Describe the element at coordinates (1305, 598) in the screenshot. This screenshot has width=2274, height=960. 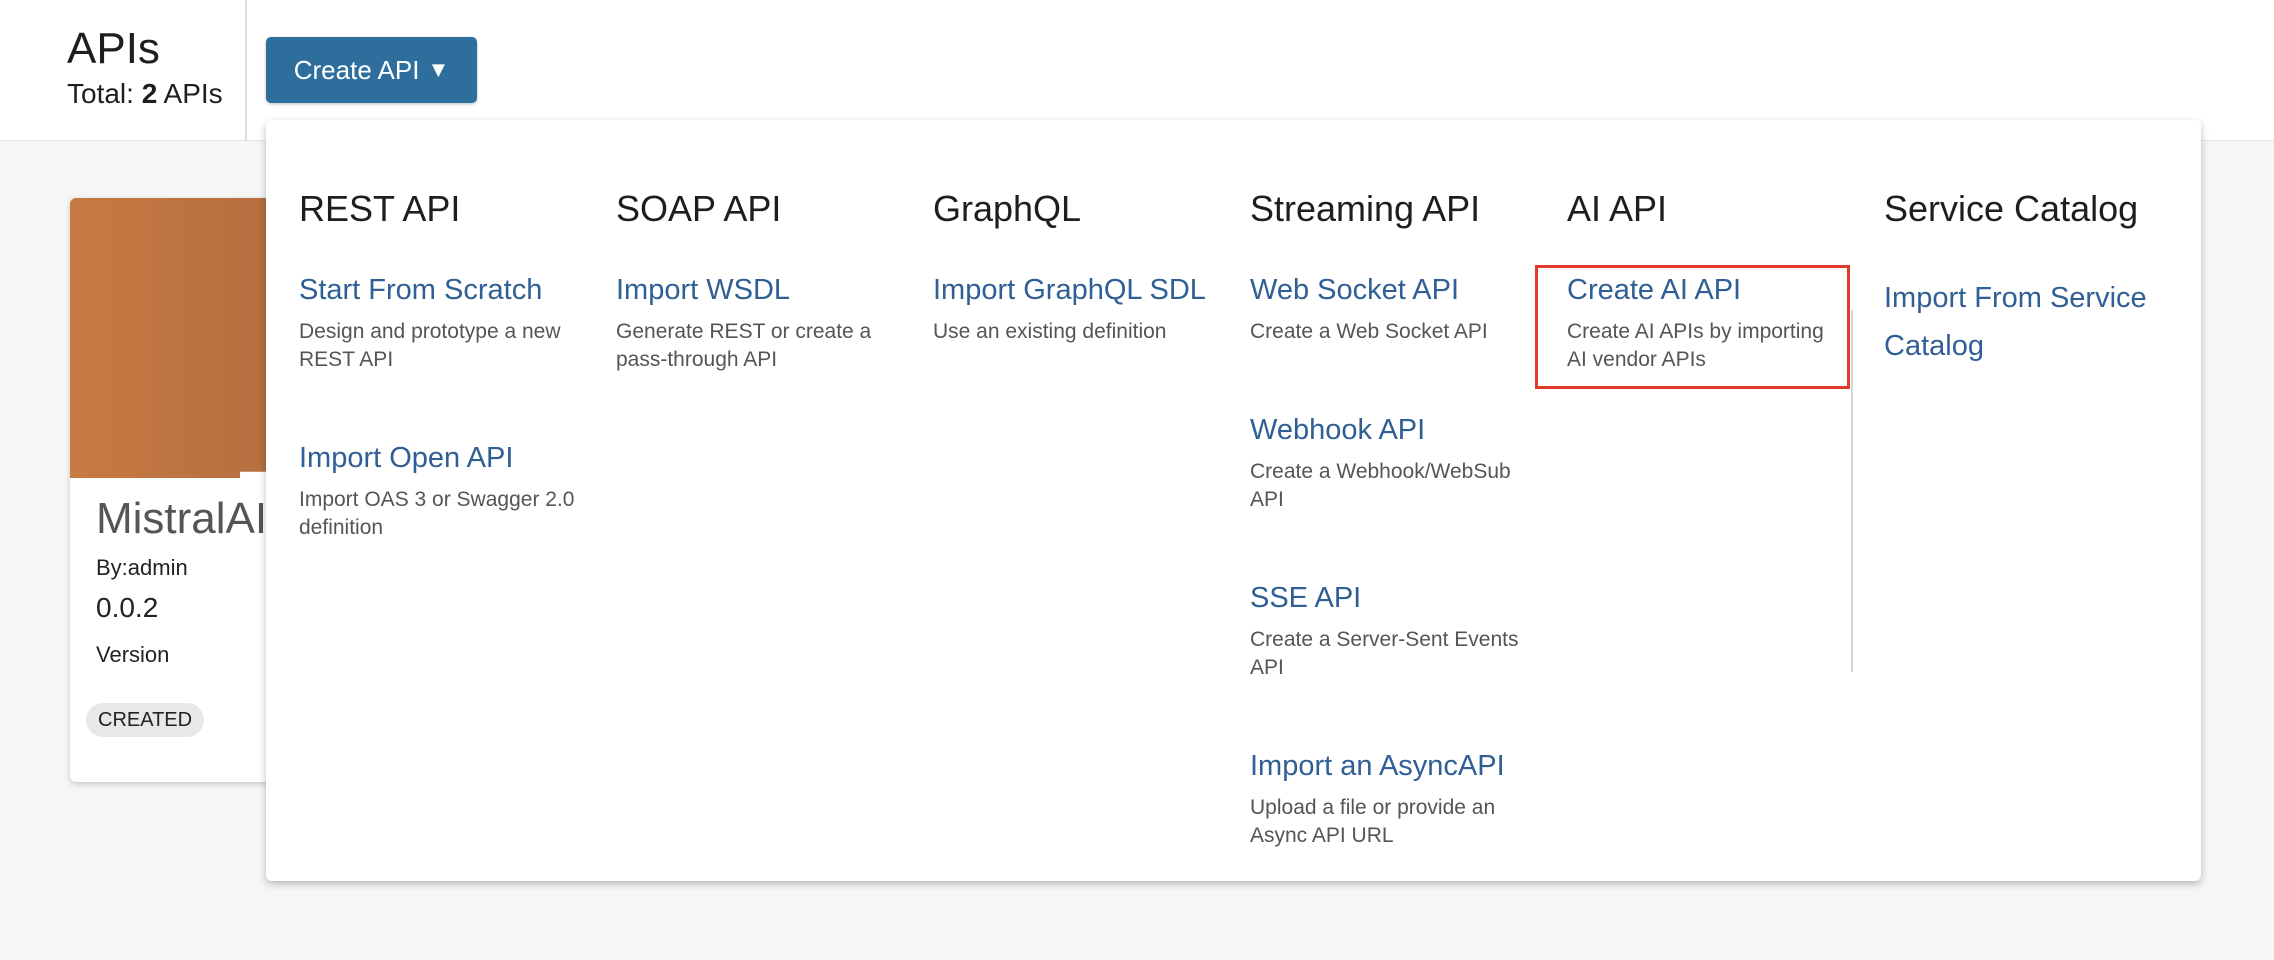
I see `menu-item-sse-api: SSE API` at that location.